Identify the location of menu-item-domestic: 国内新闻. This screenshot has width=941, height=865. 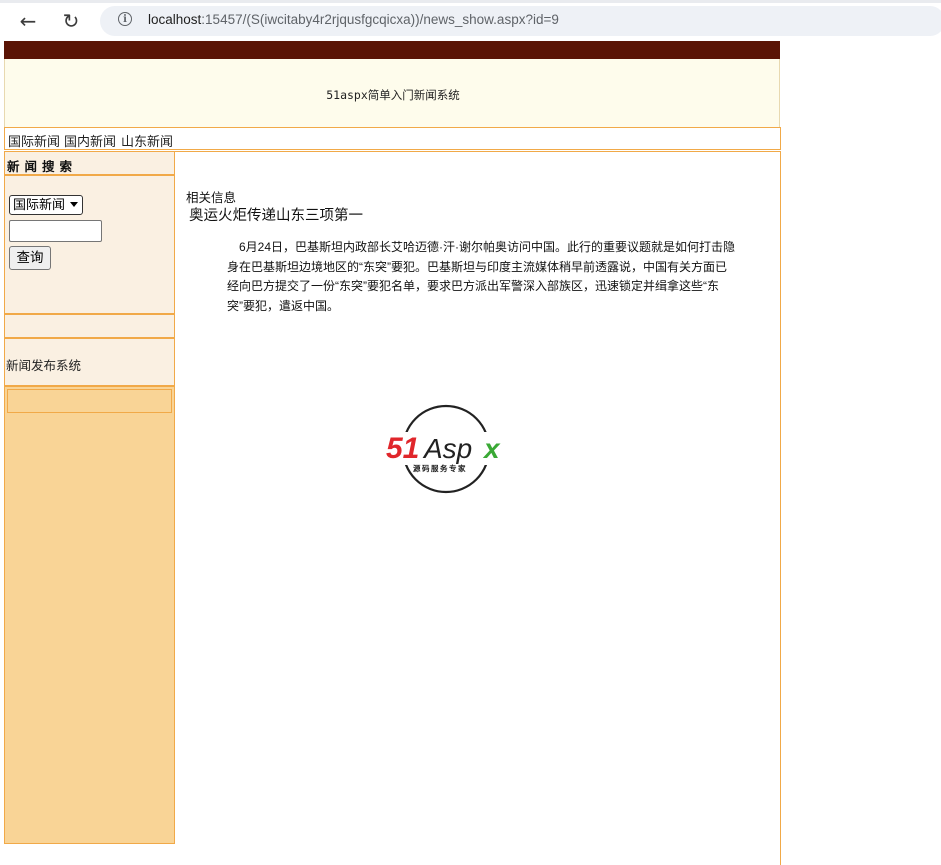
(90, 140).